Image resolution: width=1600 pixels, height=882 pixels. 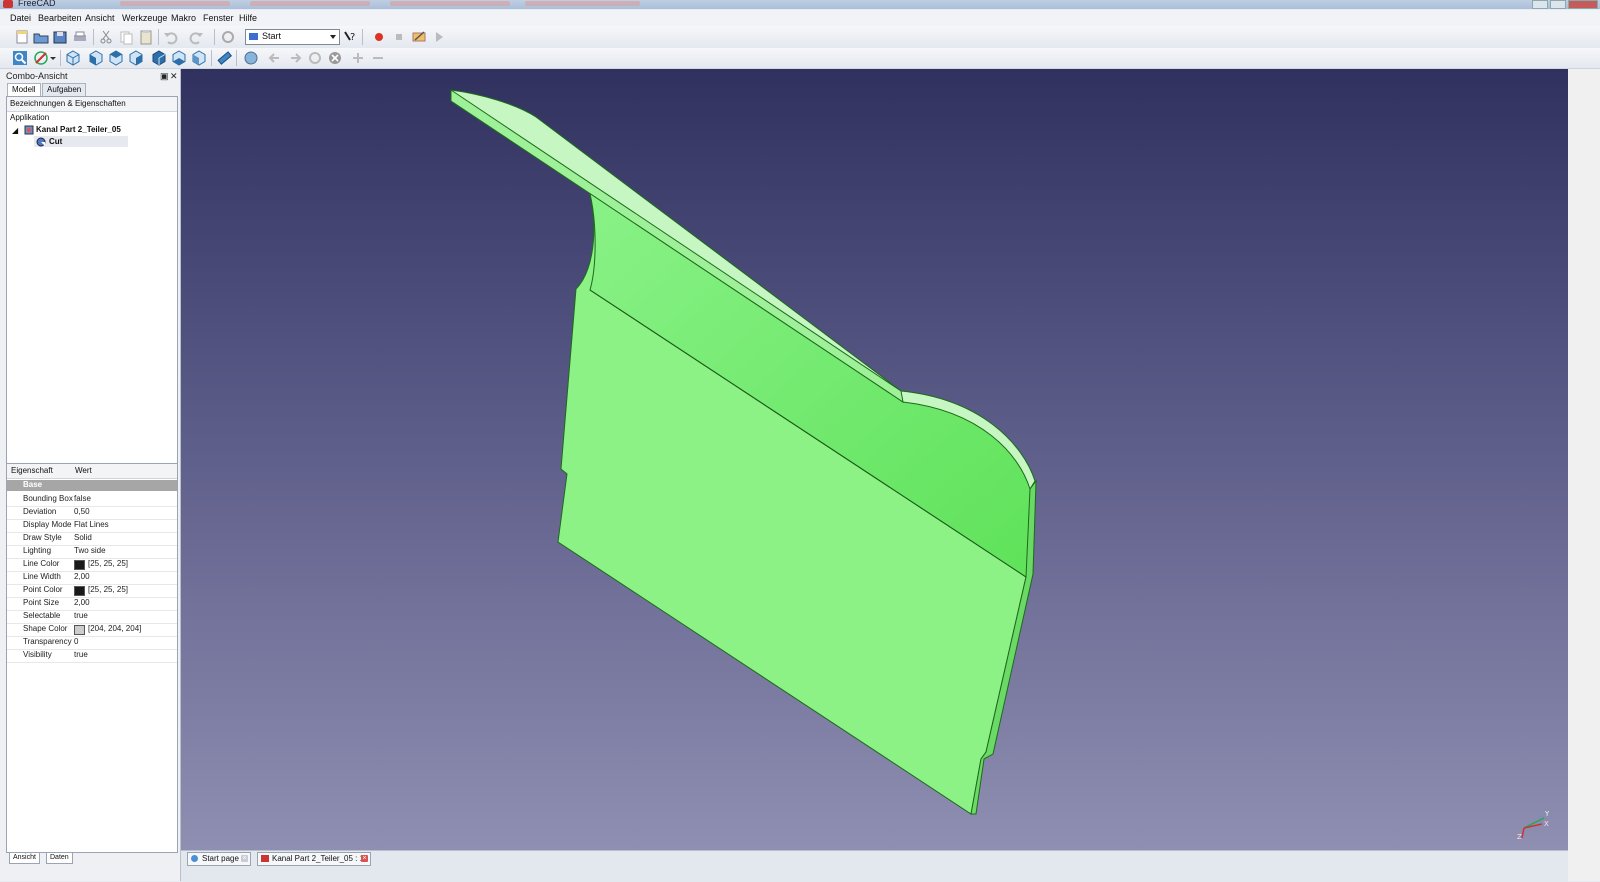 What do you see at coordinates (15, 130) in the screenshot?
I see `collapse-arrow-icon: ◢` at bounding box center [15, 130].